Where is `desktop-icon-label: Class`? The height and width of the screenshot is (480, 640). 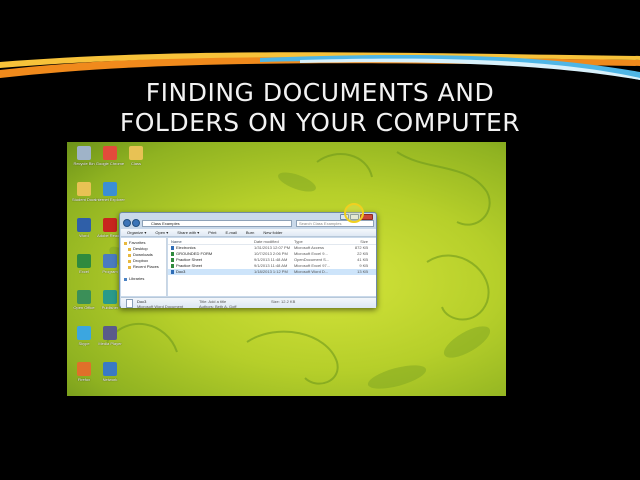 desktop-icon-label: Class is located at coordinates (135, 163).